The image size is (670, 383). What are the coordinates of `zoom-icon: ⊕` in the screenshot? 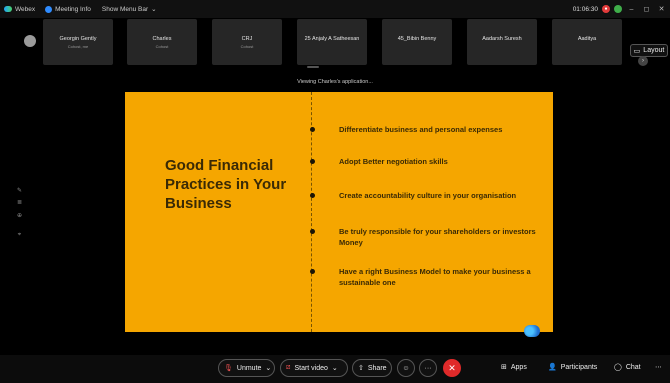 It's located at (19, 215).